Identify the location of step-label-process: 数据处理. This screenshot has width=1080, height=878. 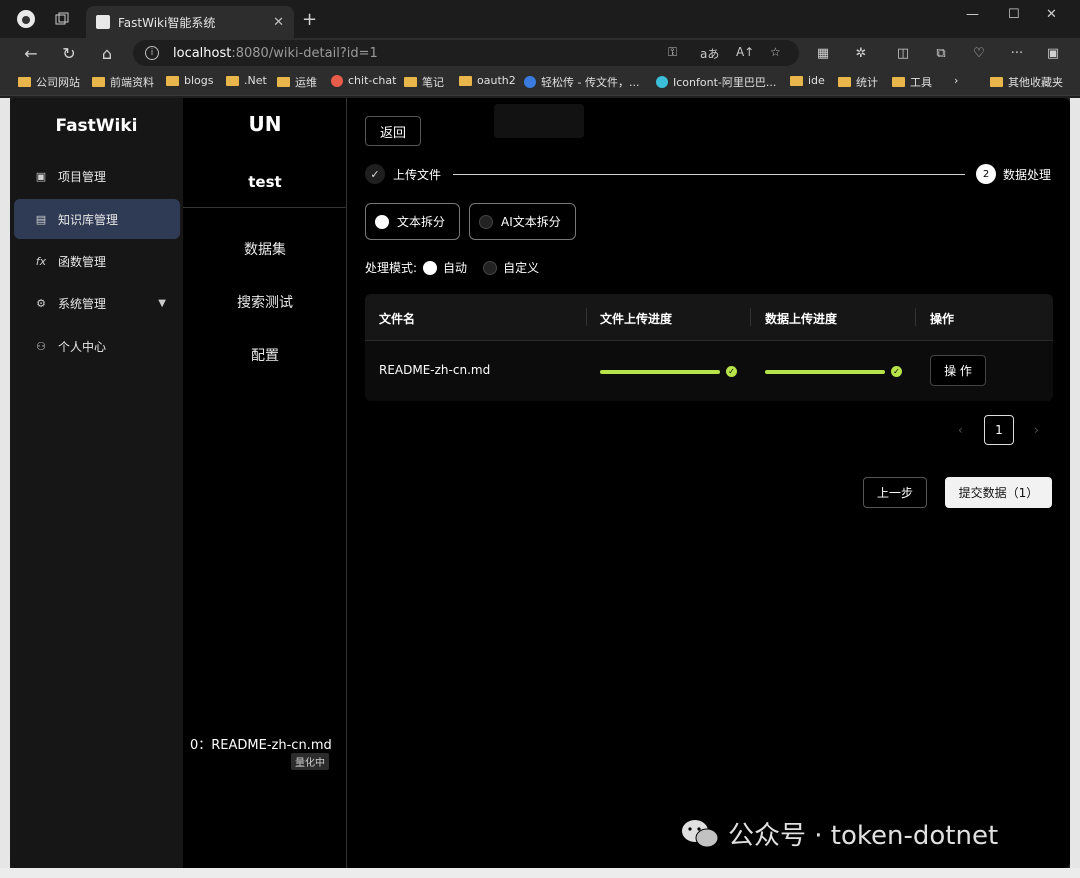
(1027, 175).